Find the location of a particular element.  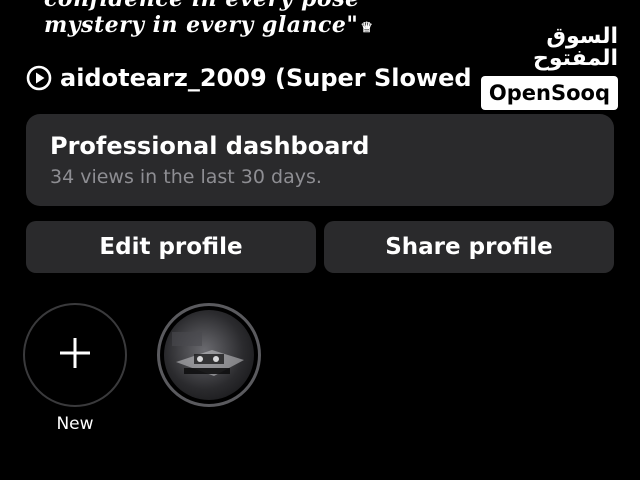

watermark-arabic-text: السوق المفتوح is located at coordinates (575, 47).